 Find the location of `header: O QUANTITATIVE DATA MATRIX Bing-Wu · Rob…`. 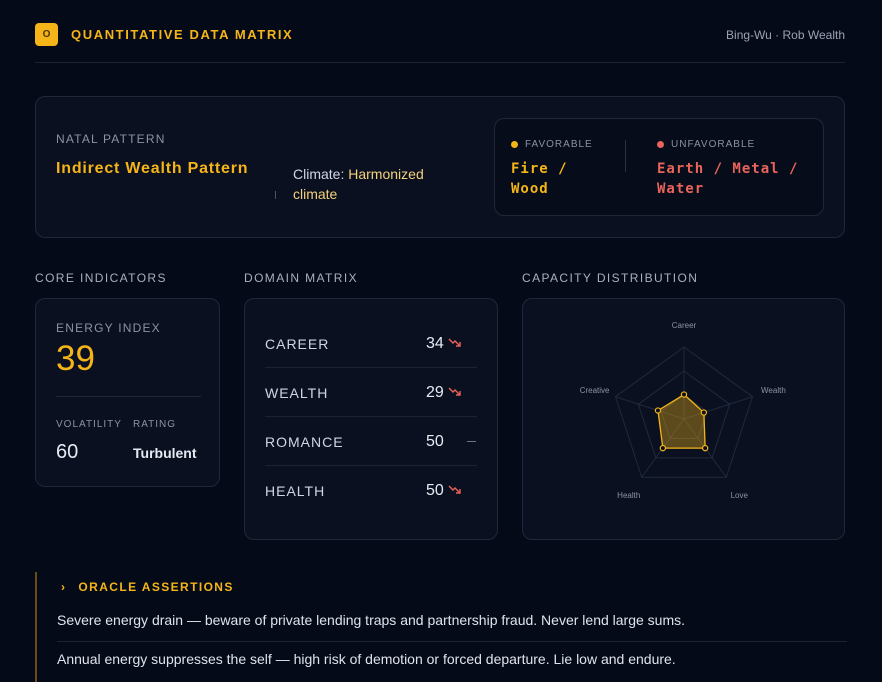

header: O QUANTITATIVE DATA MATRIX Bing-Wu · Rob… is located at coordinates (440, 43).